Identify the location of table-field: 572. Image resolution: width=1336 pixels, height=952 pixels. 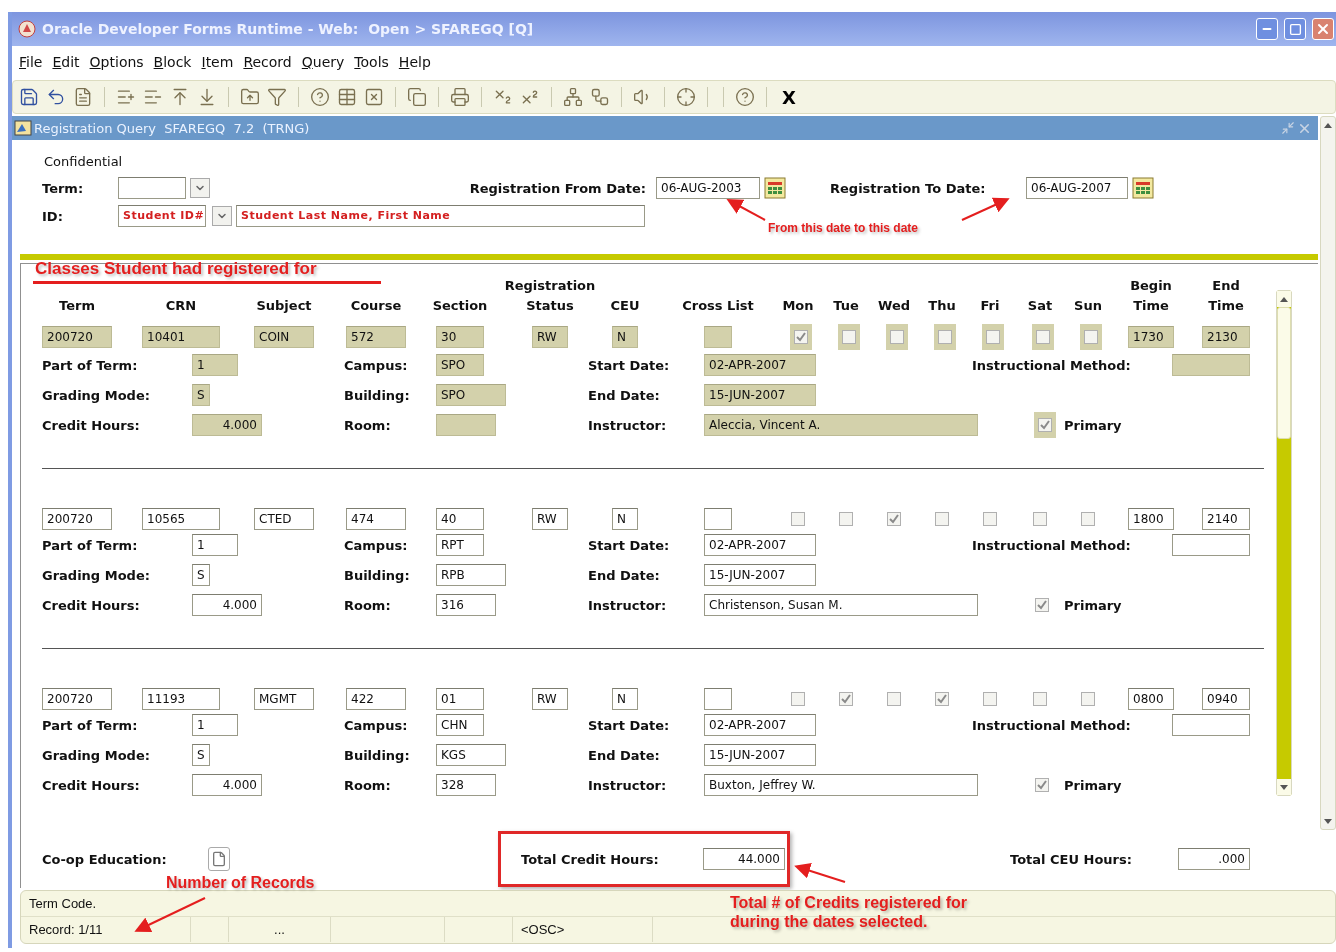
(376, 337).